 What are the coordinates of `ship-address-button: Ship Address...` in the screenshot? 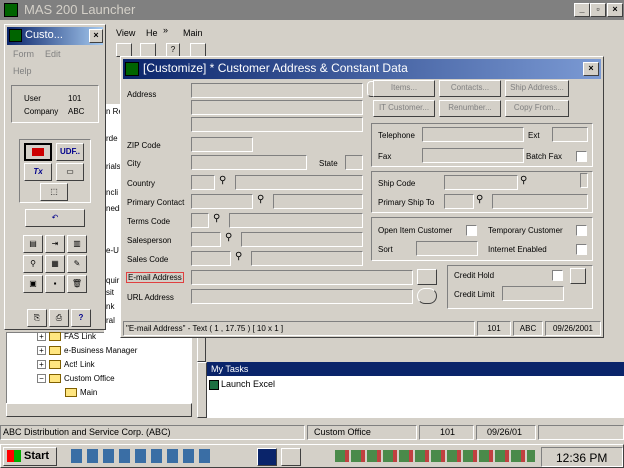 It's located at (537, 88).